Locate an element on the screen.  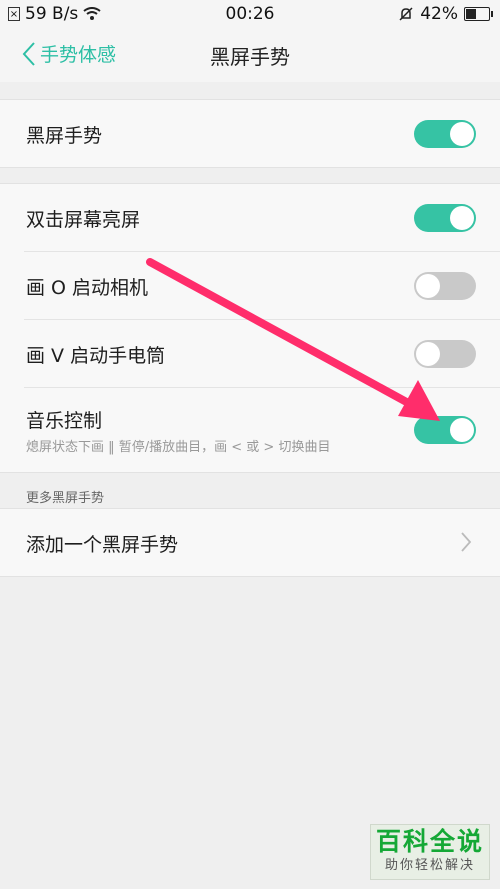
watermark-logo: 百科全说 助你轻松解决 is located at coordinates (430, 852).